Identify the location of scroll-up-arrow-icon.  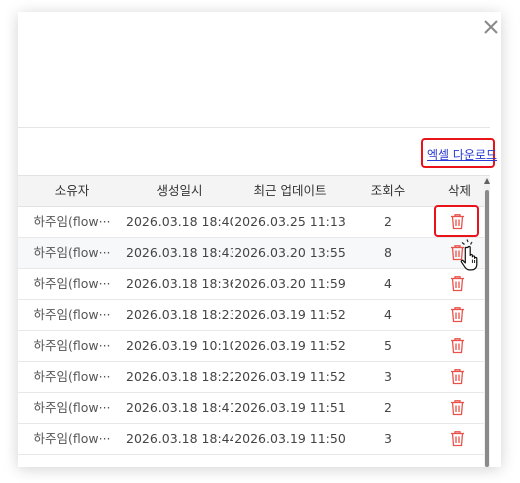
(487, 181).